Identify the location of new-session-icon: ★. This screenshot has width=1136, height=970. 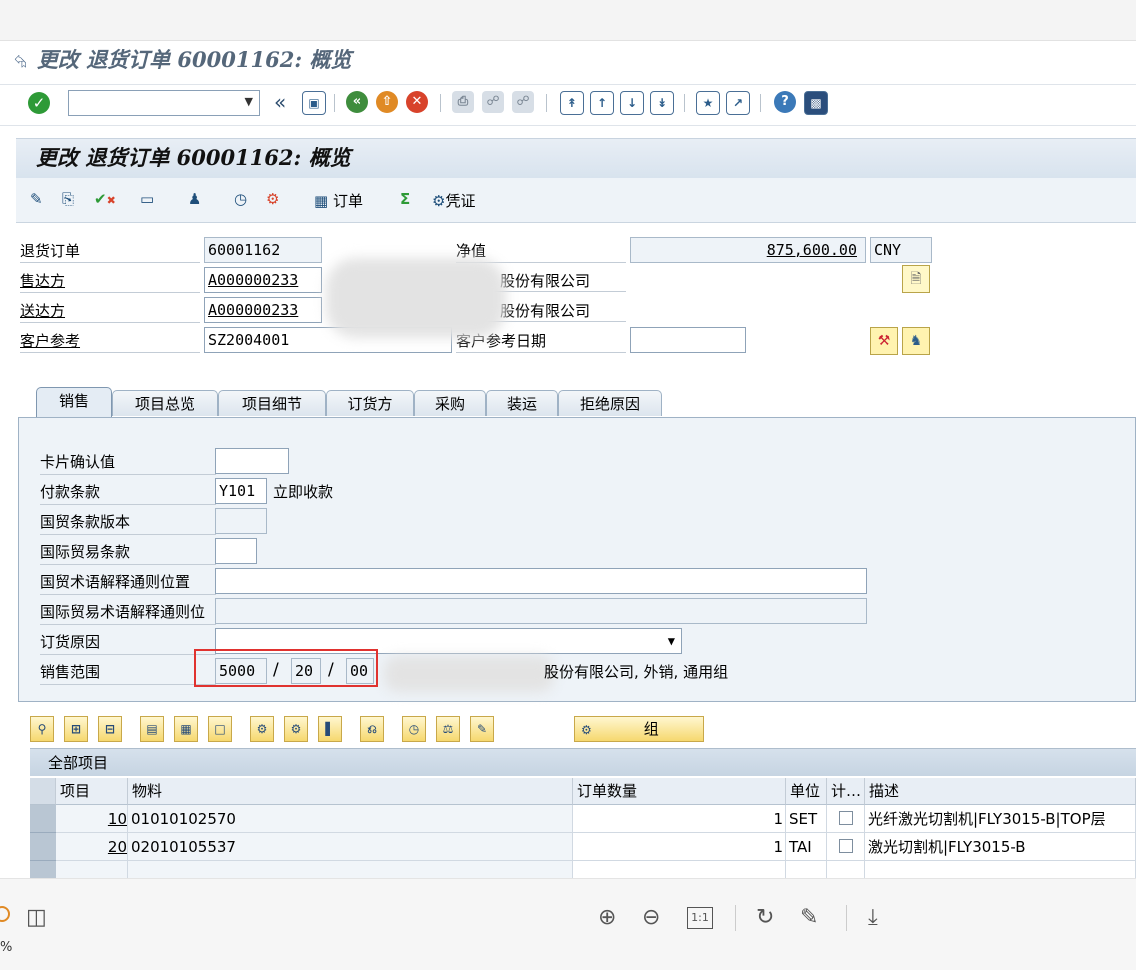
(708, 103).